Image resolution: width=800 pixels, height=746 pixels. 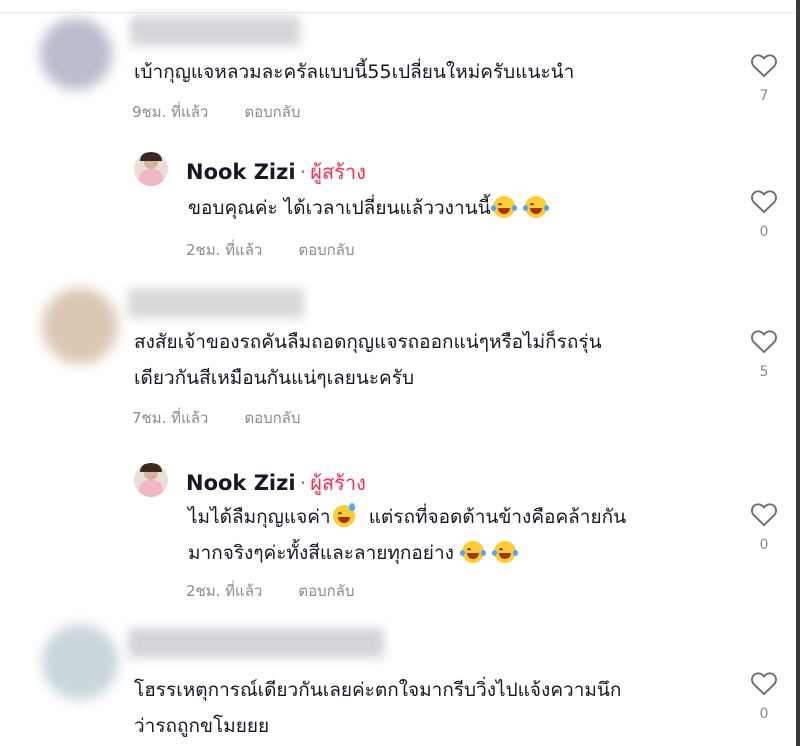 What do you see at coordinates (274, 378) in the screenshot?
I see `comment-text-line-2: เดียวกันสีเหมือนกันแน่ๆเลยนะครับ` at bounding box center [274, 378].